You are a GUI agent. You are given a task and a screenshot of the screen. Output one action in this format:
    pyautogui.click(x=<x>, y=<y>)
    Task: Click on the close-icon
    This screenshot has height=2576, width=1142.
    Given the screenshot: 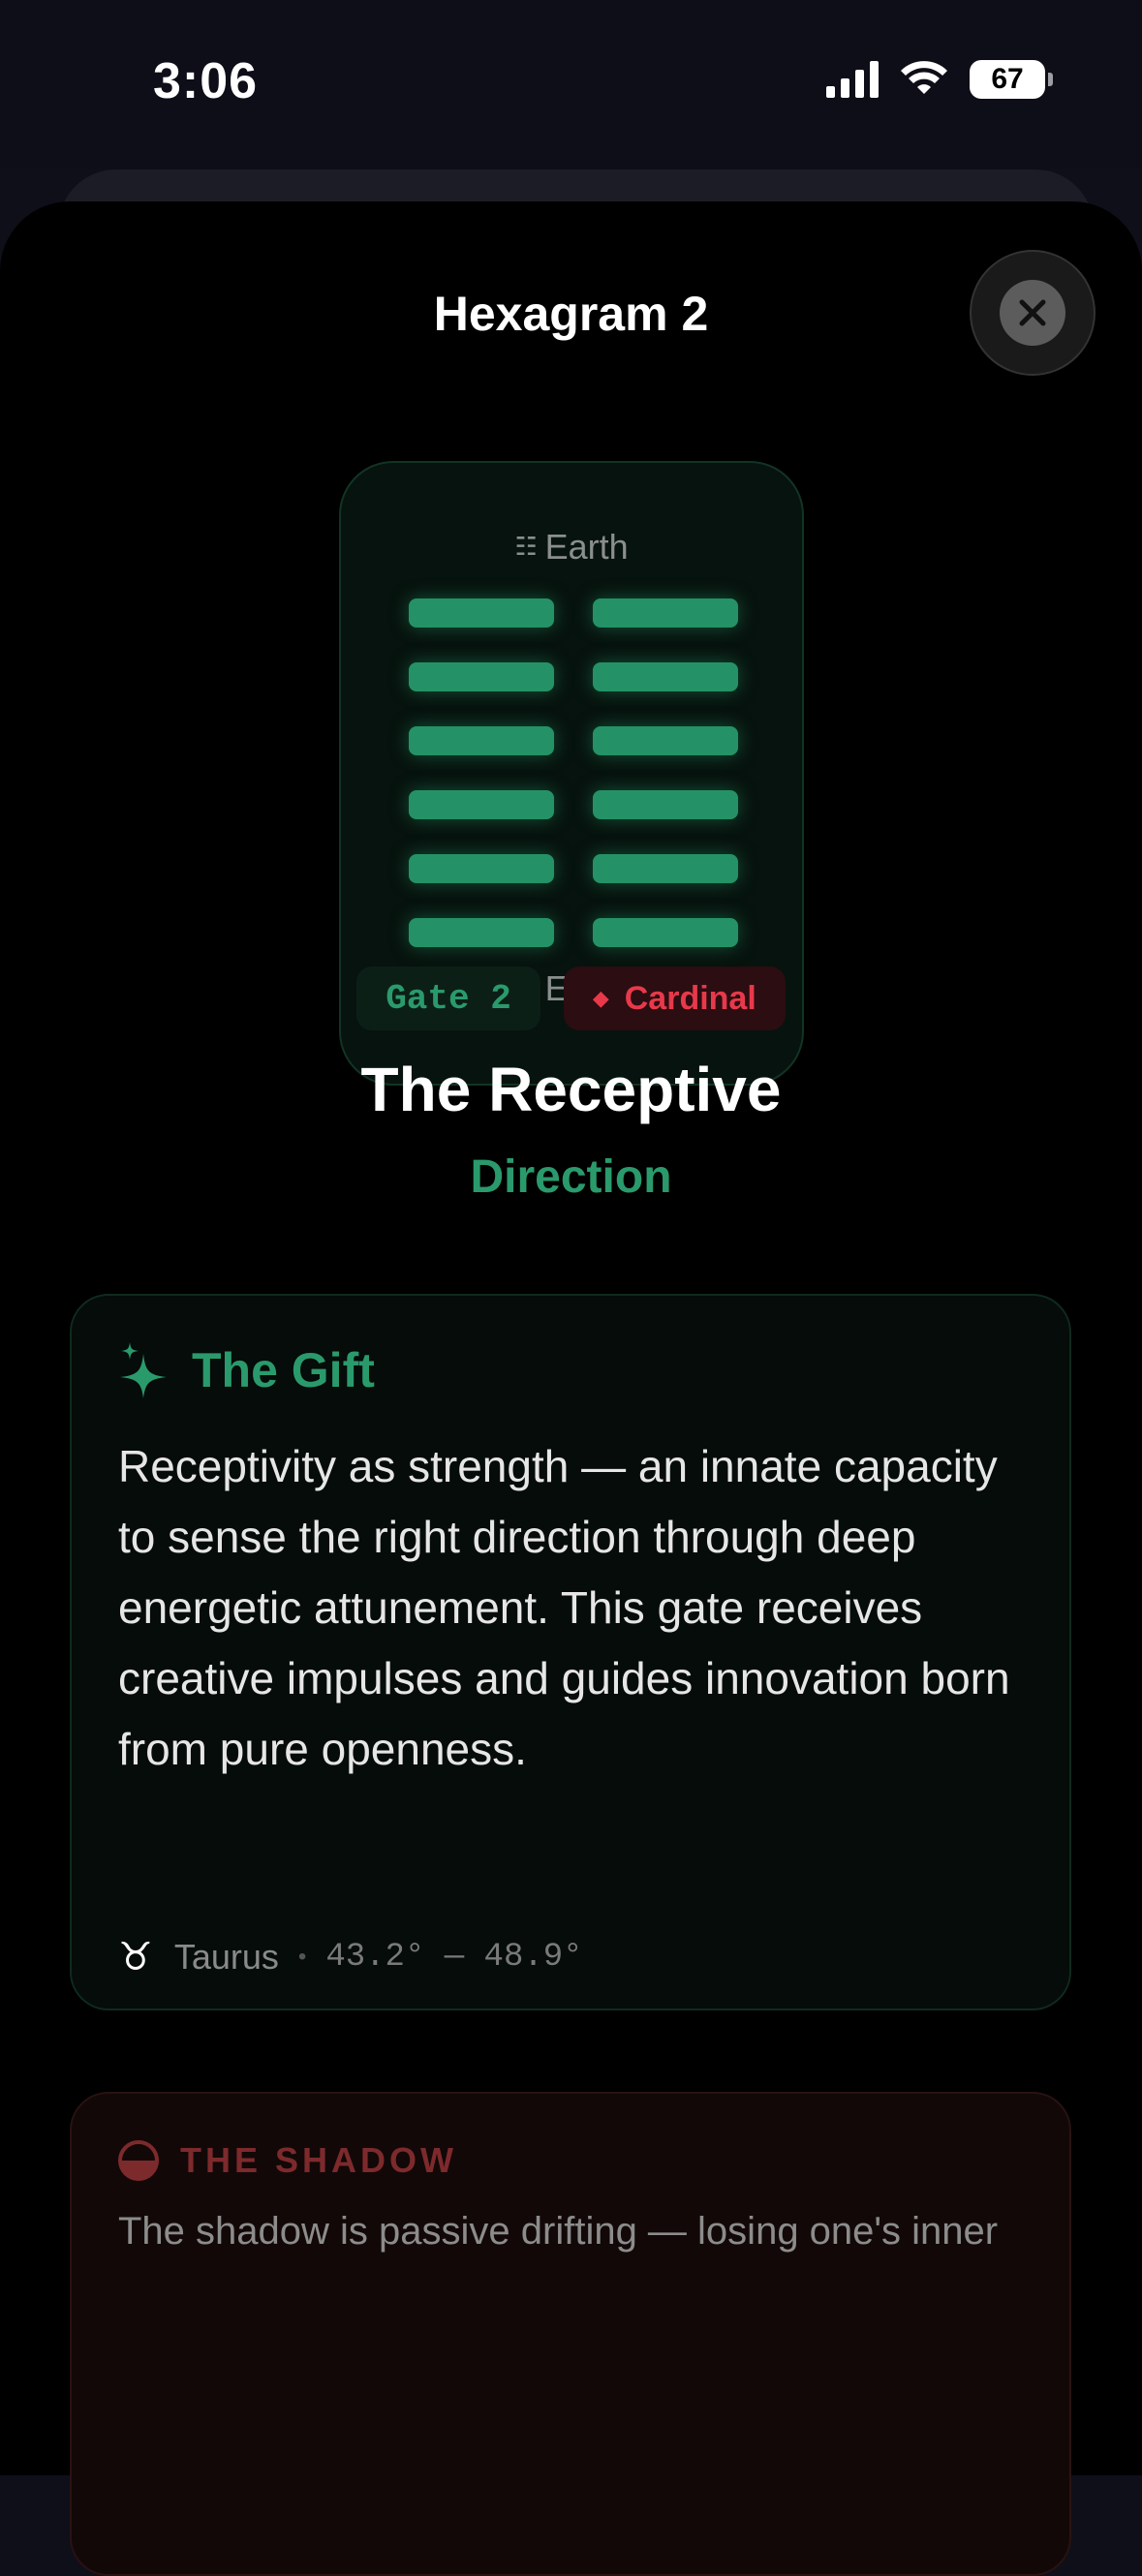 What is the action you would take?
    pyautogui.click(x=1032, y=313)
    